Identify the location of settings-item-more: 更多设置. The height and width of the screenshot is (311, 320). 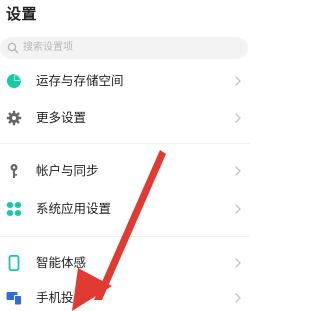
(125, 118).